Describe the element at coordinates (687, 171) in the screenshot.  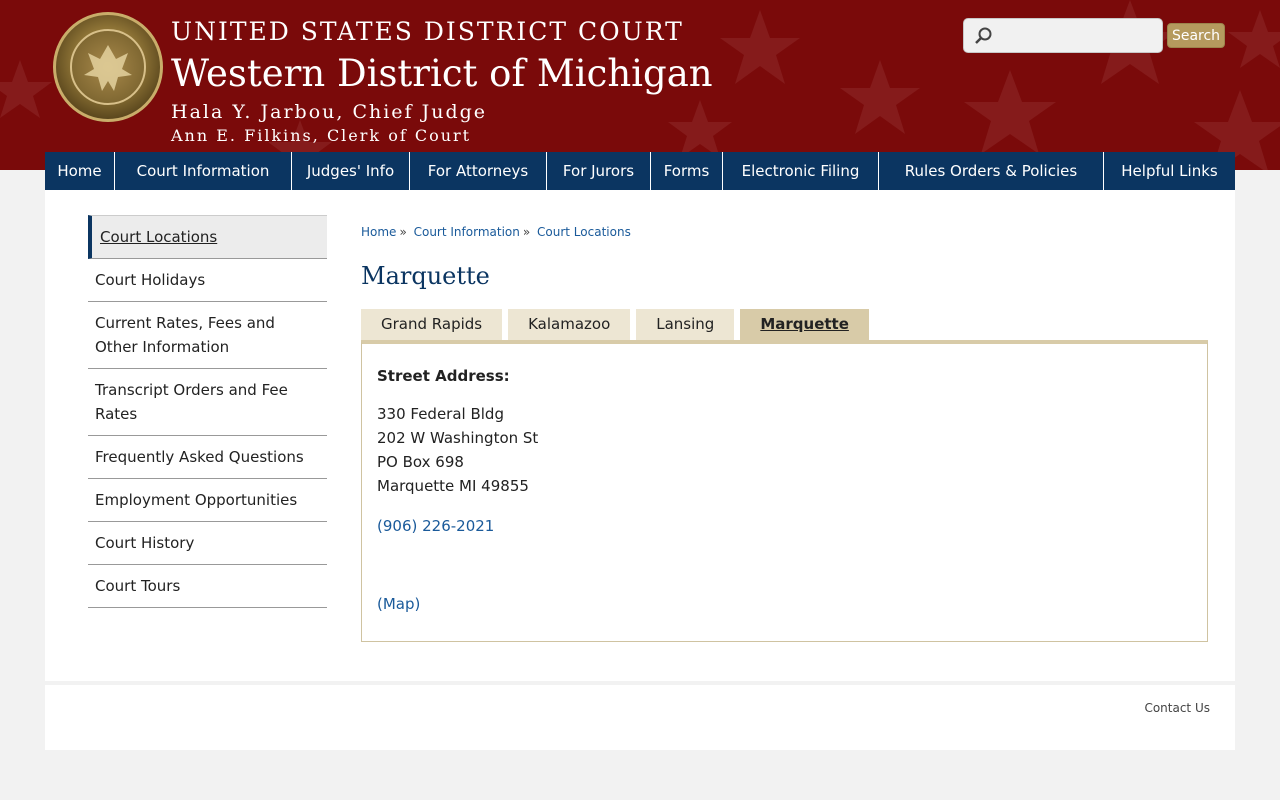
I see `nav-forms: Forms` at that location.